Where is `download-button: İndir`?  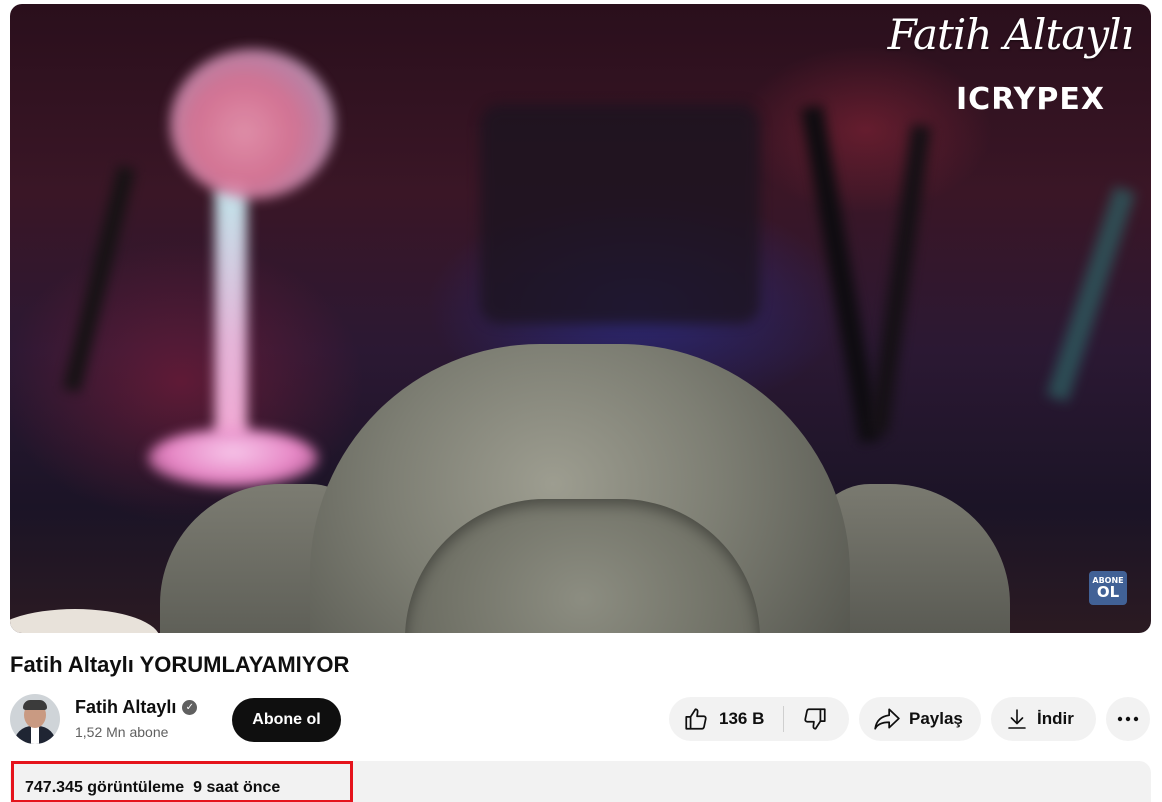
download-button: İndir is located at coordinates (1043, 719).